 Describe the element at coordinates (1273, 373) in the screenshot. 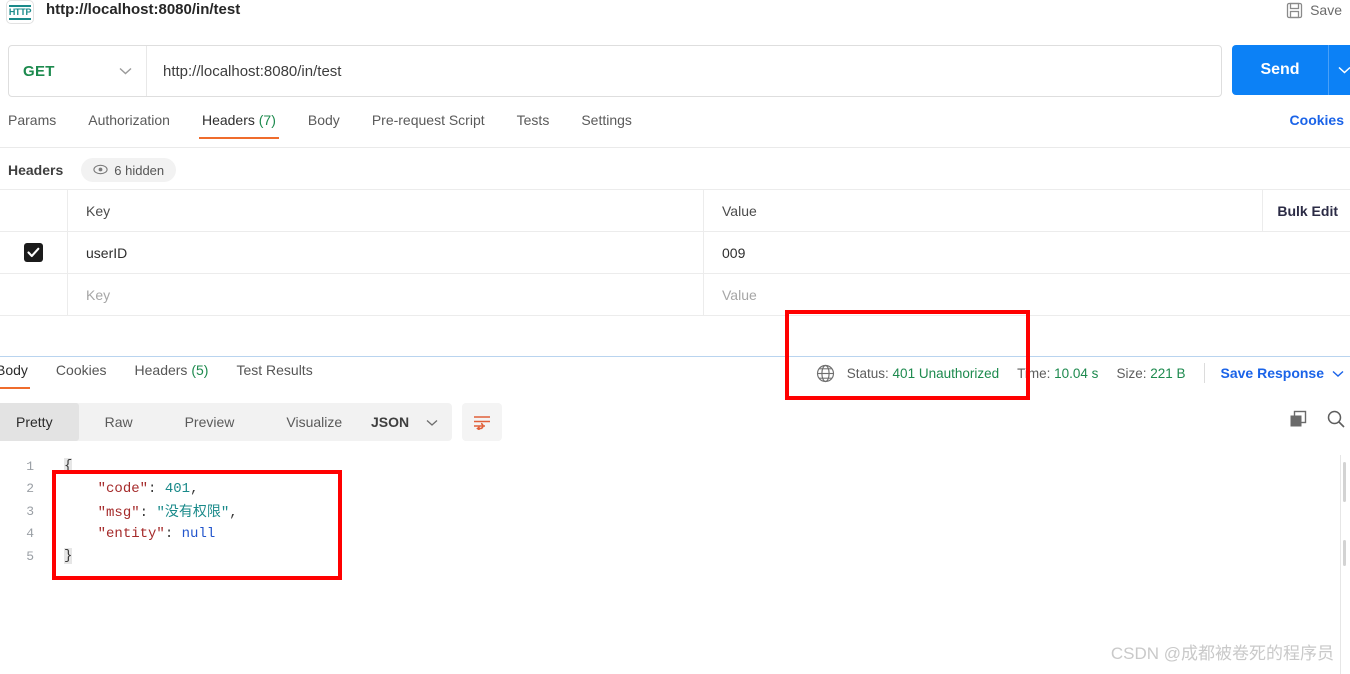

I see `save-response-button: Save Response` at that location.